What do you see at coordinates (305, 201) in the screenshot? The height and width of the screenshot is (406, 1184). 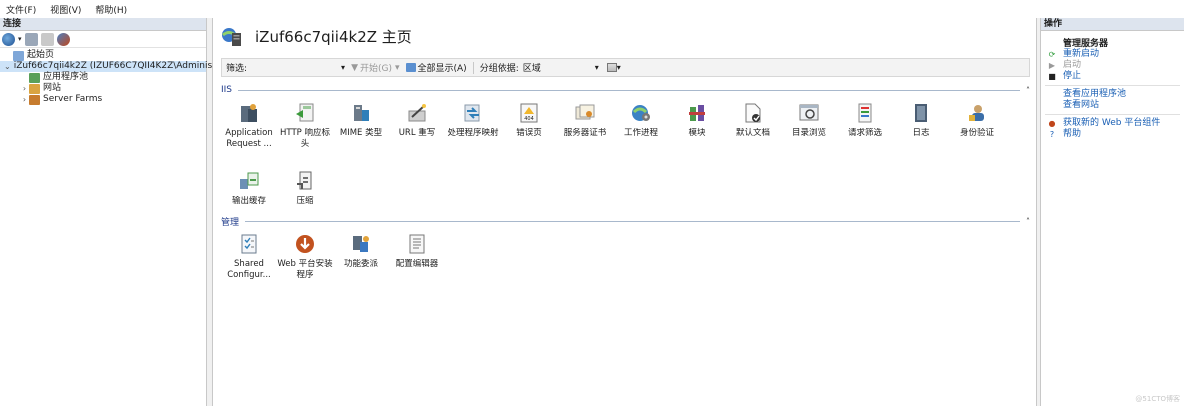 I see `feature-label: 压缩` at bounding box center [305, 201].